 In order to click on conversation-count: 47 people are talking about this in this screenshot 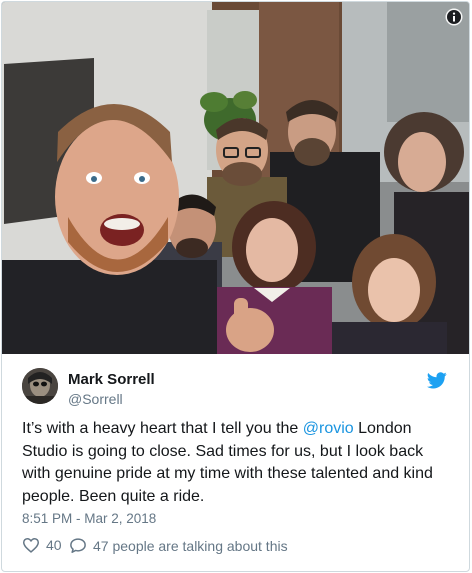, I will do `click(190, 545)`.